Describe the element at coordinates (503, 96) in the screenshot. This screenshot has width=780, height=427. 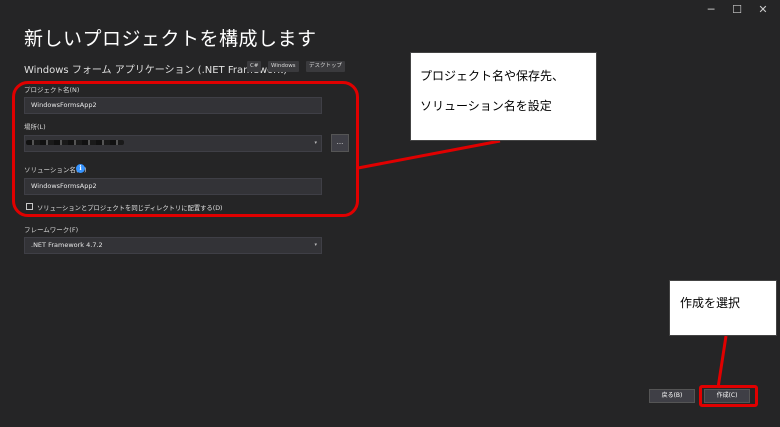
I see `callout-settings-note: プロジェクト名や保存先、 ソリューション名を設定` at that location.